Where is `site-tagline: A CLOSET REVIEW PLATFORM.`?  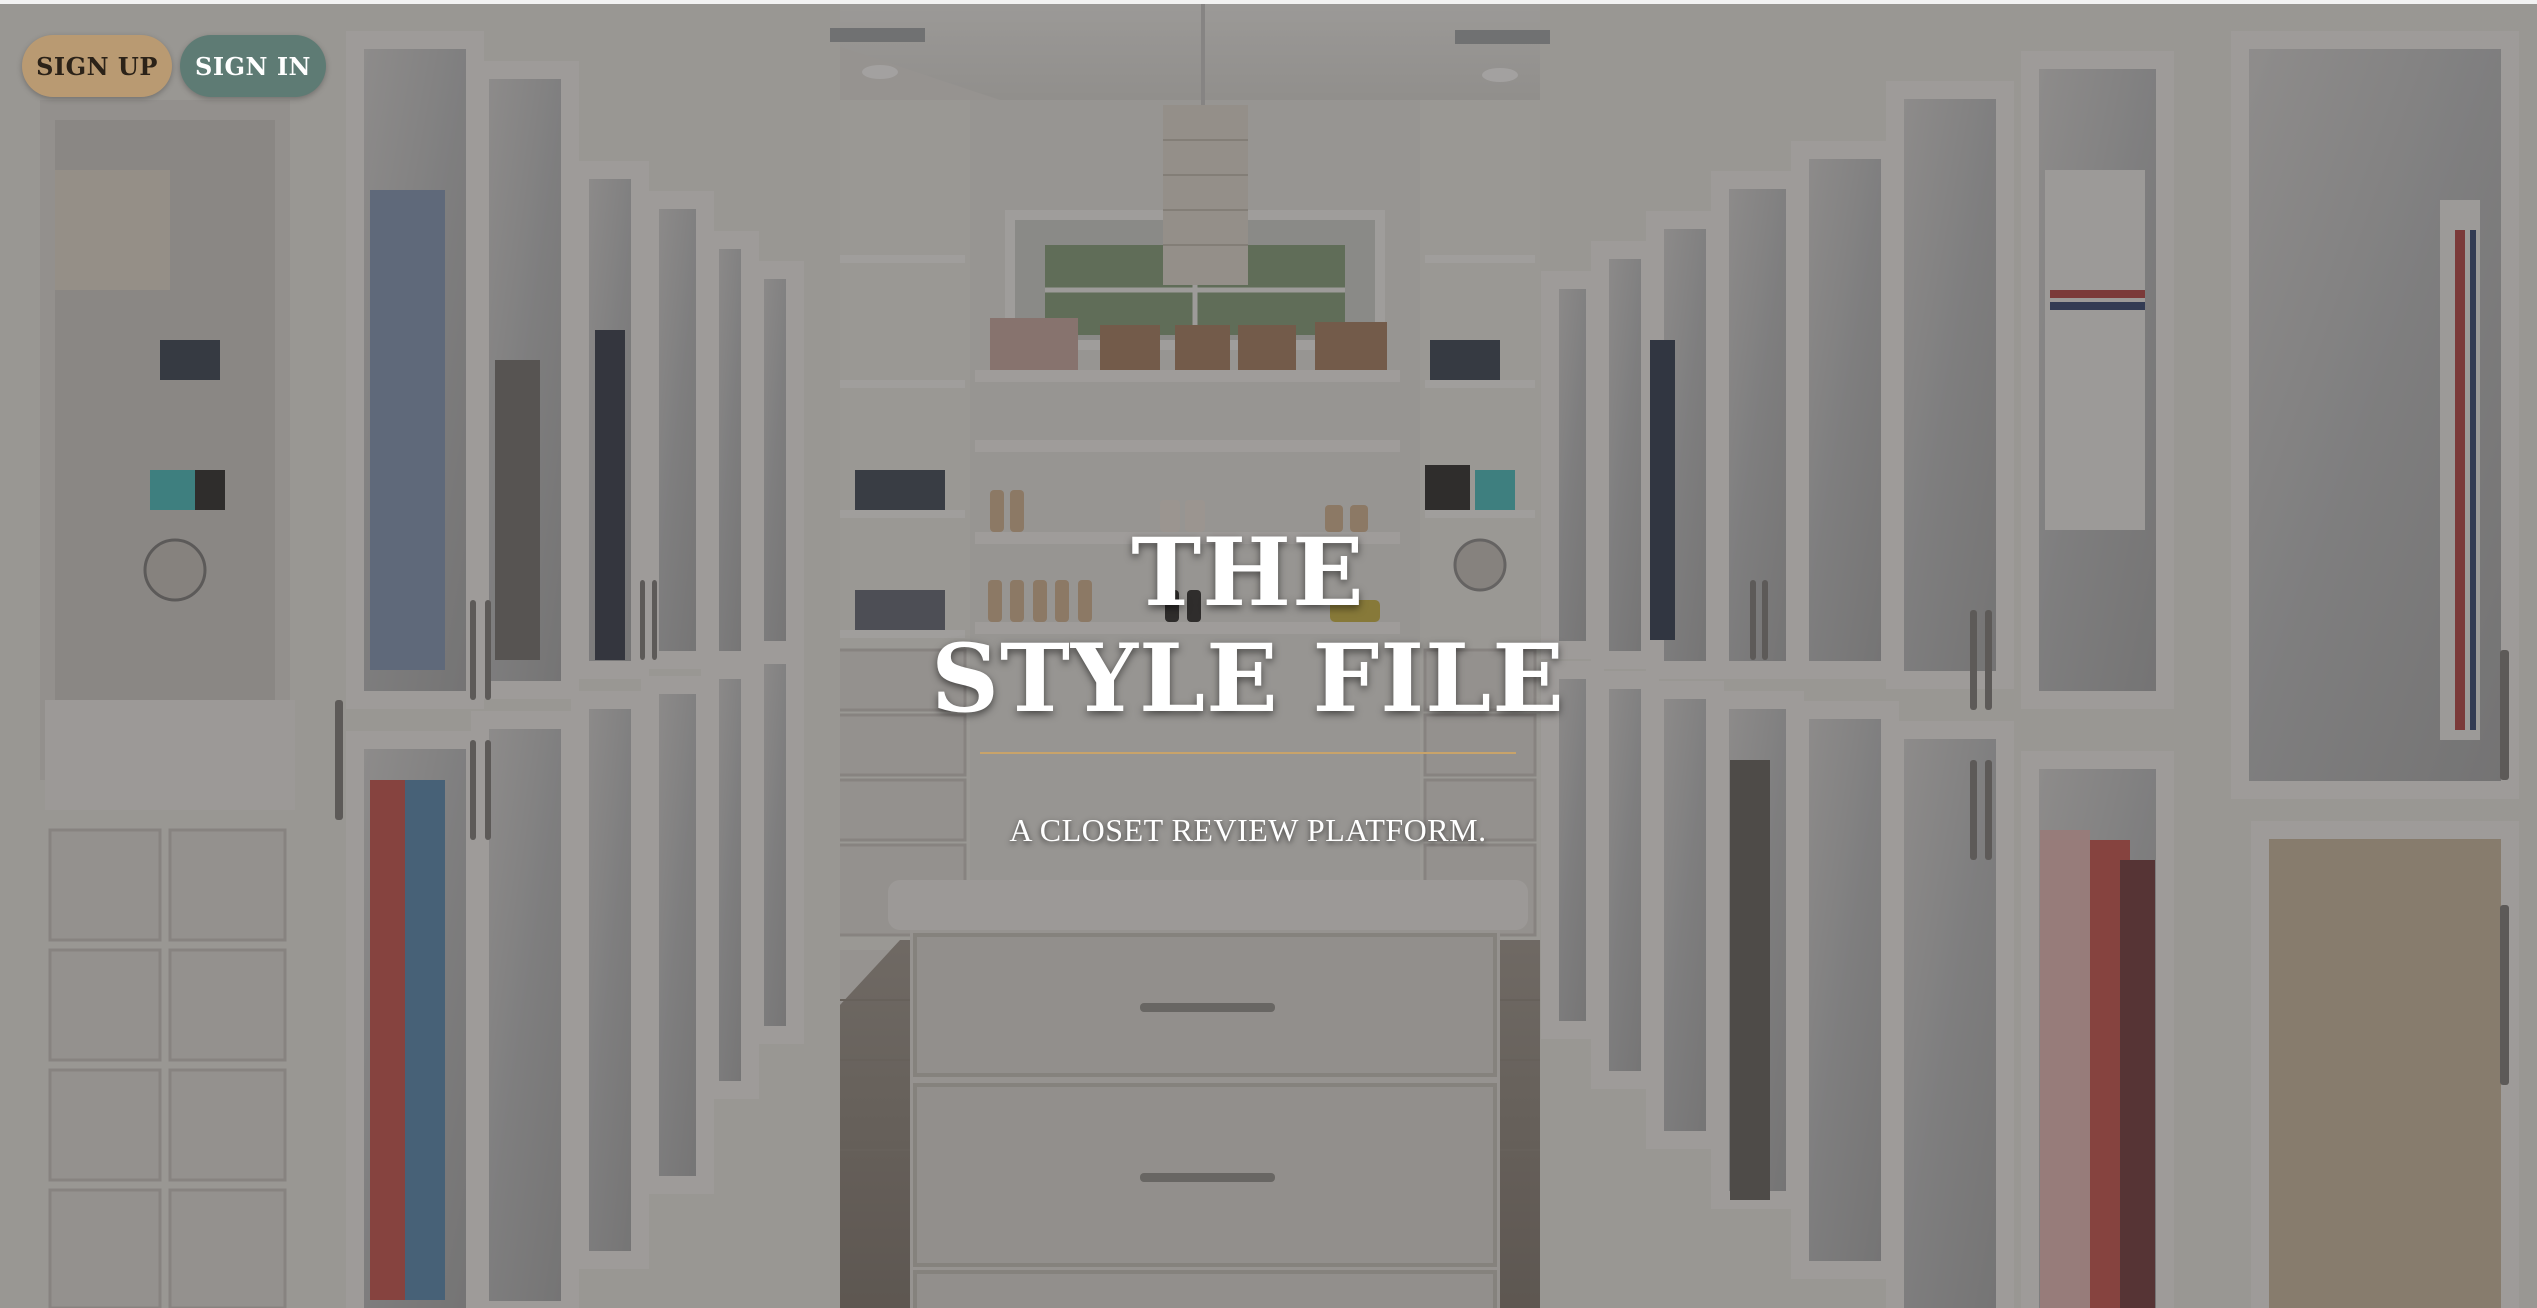
site-tagline: A CLOSET REVIEW PLATFORM. is located at coordinates (1248, 830).